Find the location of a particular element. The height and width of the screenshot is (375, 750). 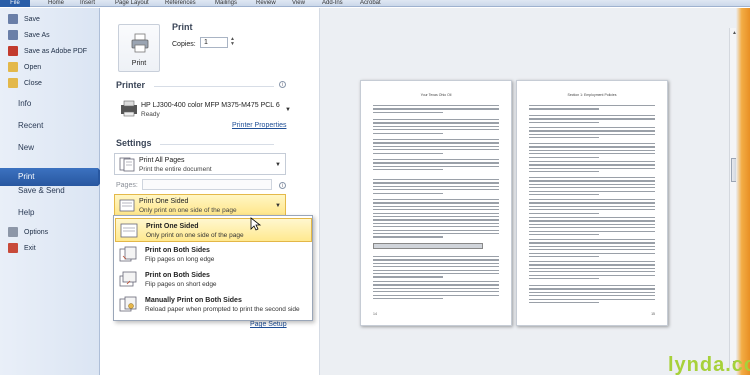

nav-options: Options is located at coordinates (50, 232).